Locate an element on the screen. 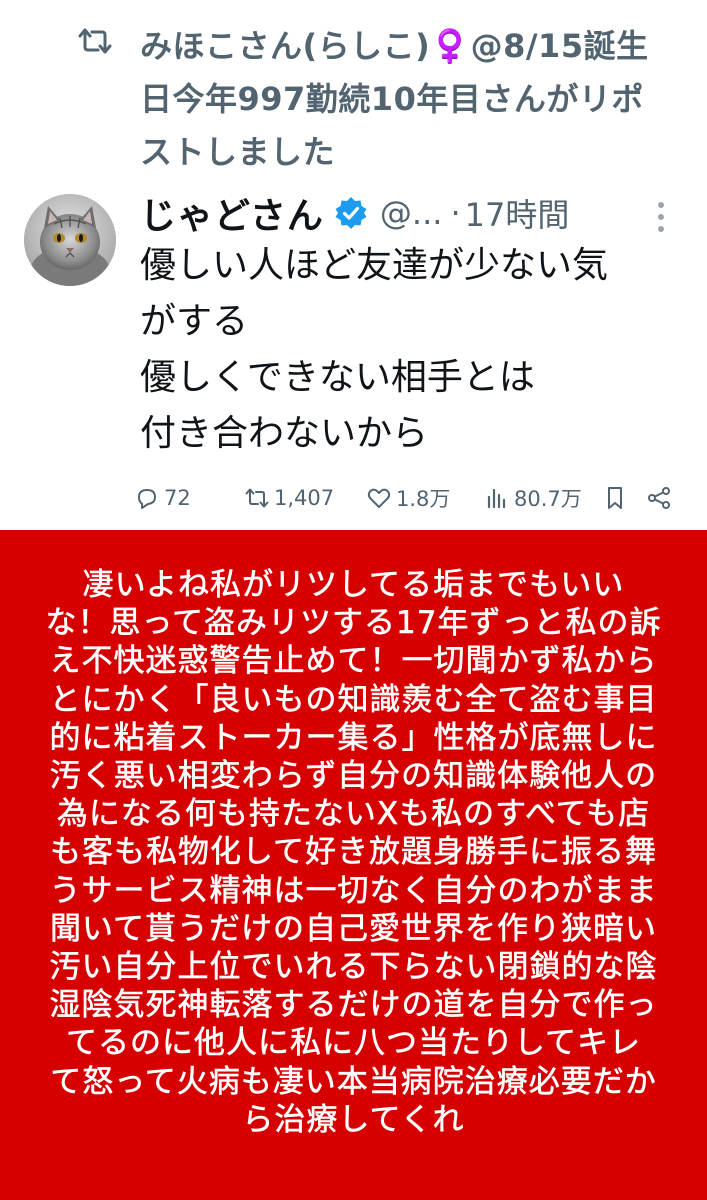 This screenshot has height=1200, width=707. reply-icon is located at coordinates (147, 499).